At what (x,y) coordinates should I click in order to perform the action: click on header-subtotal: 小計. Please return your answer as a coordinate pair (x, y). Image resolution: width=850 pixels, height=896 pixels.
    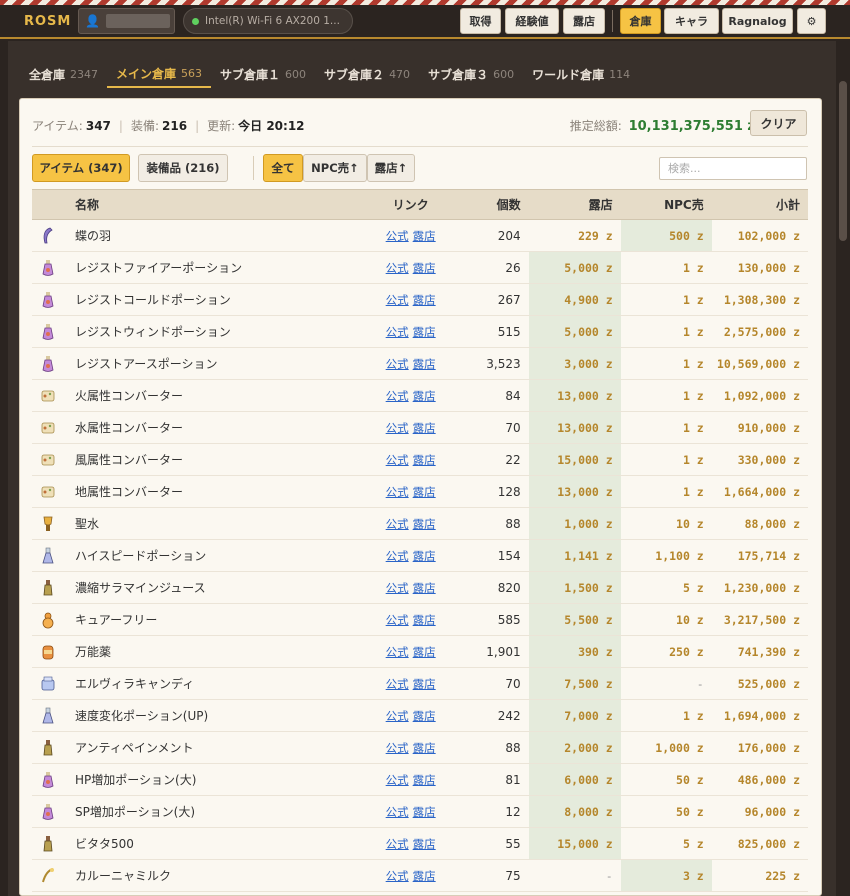
    Looking at the image, I should click on (759, 204).